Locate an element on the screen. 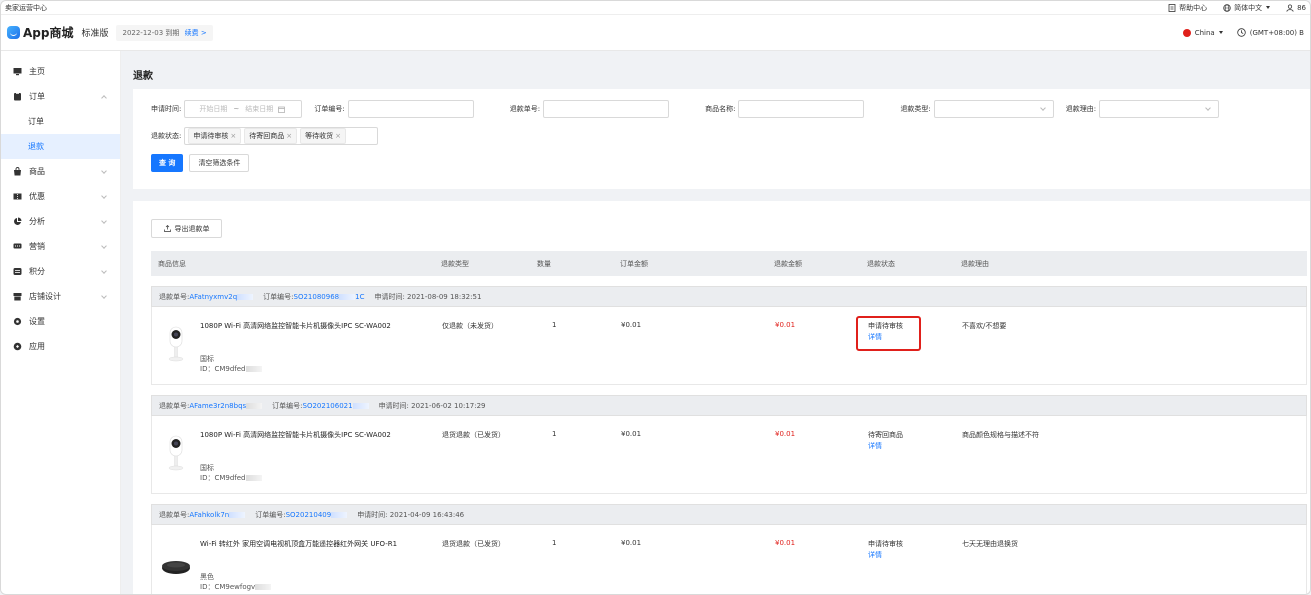 This screenshot has height=595, width=1311. sidebar-item-label: 商品 is located at coordinates (37, 171).